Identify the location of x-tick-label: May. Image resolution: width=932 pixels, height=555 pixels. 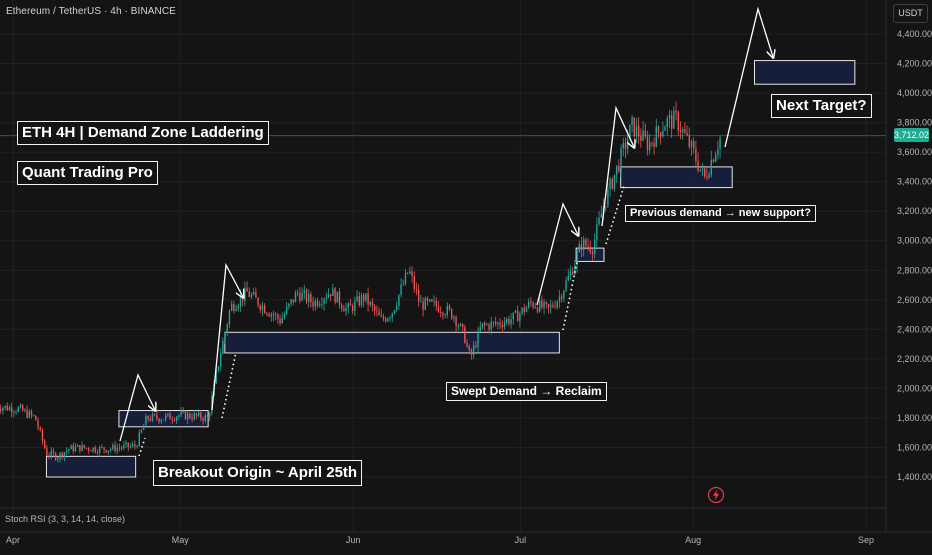
(181, 540).